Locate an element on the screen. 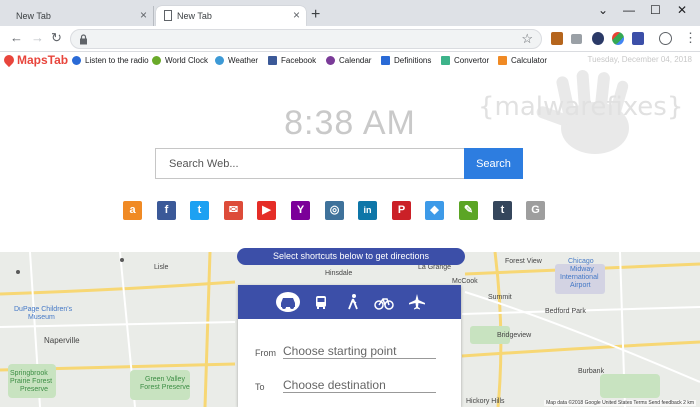 The height and width of the screenshot is (407, 700). evernote-icon: ✎ is located at coordinates (468, 210).